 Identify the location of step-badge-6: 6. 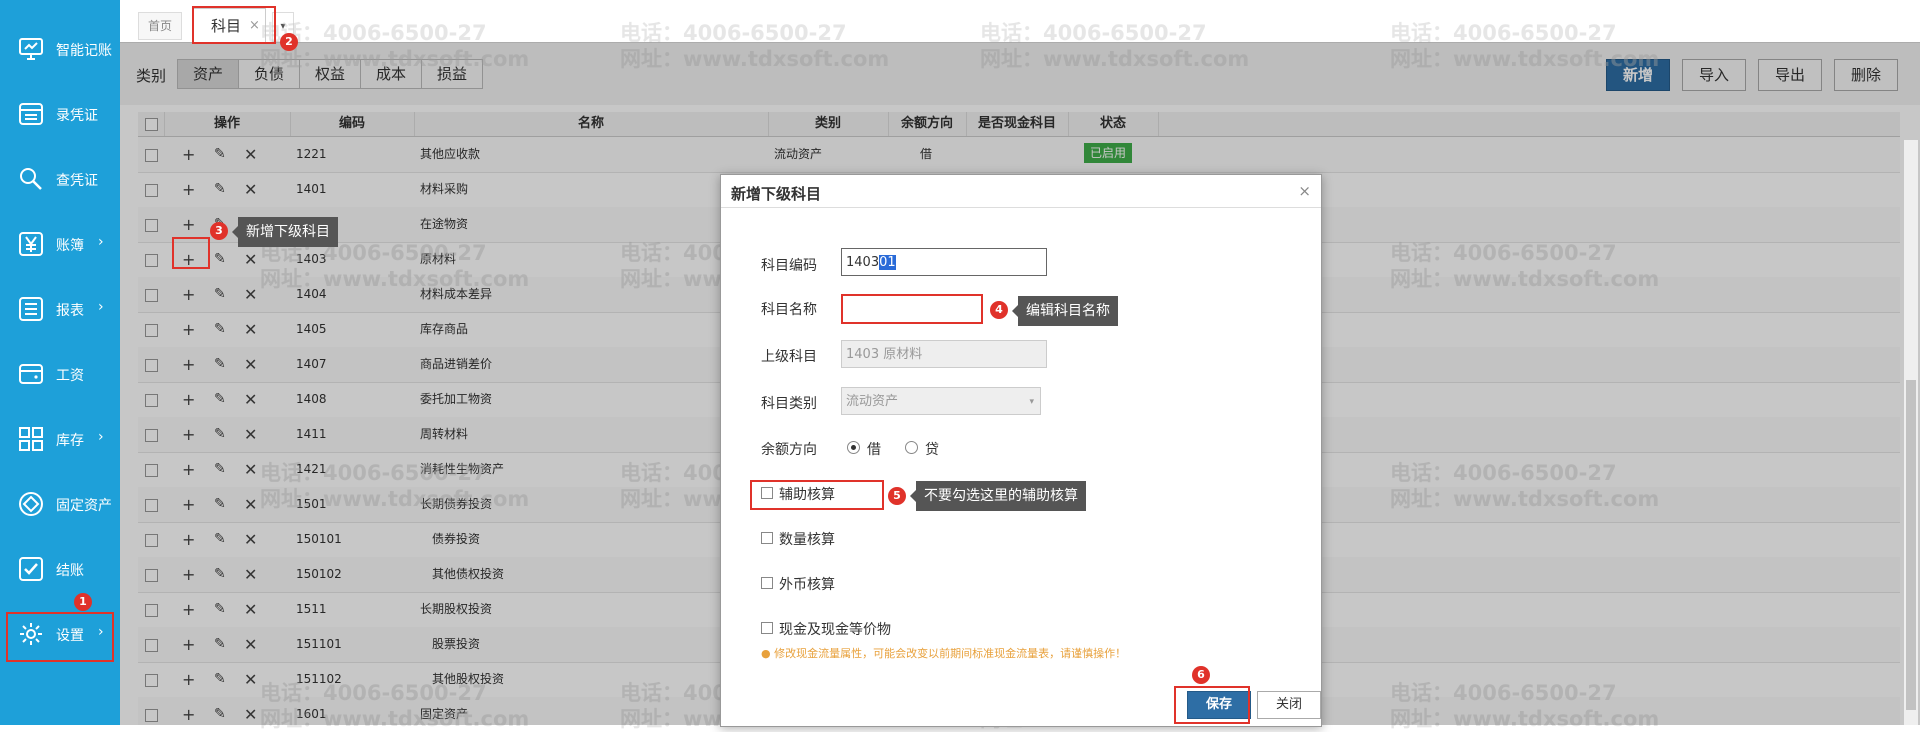
(1201, 675).